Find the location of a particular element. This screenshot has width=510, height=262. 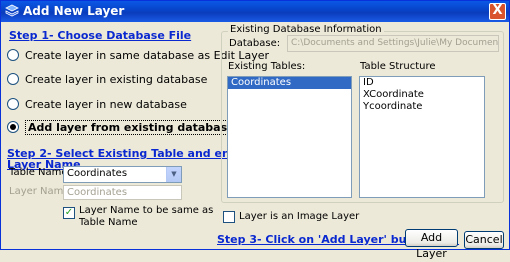

radio-label: Add layer from existing database is located at coordinates (131, 127).